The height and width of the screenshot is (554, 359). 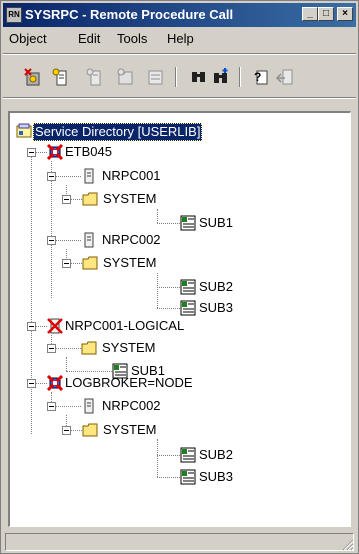 What do you see at coordinates (132, 38) in the screenshot?
I see `menu-tools: Tools` at bounding box center [132, 38].